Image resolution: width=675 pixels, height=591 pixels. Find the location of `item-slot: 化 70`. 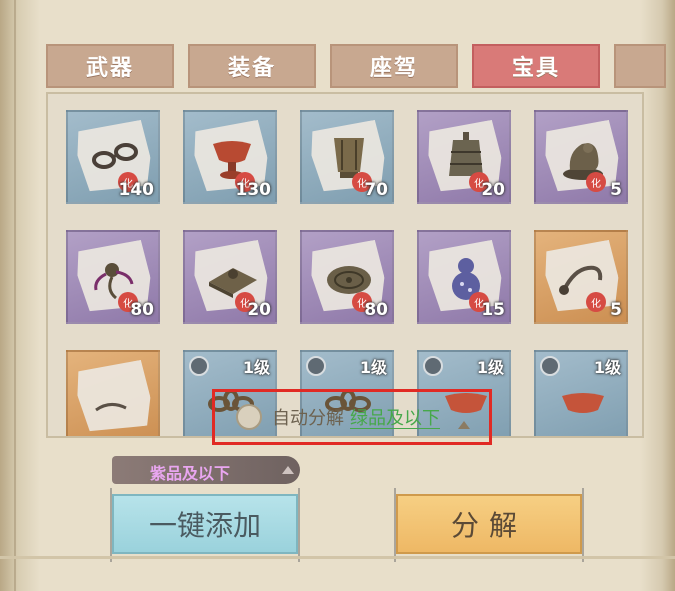

item-slot: 化 70 is located at coordinates (347, 157).